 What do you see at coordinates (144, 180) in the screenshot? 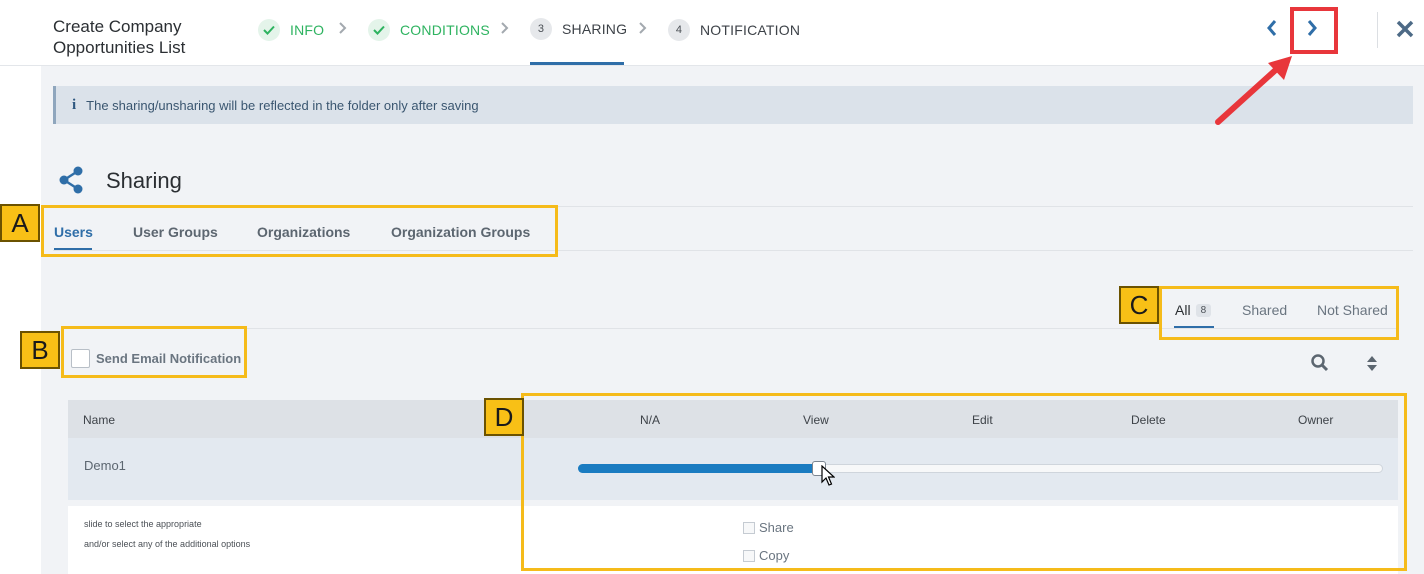
I see `section-title: Sharing` at bounding box center [144, 180].